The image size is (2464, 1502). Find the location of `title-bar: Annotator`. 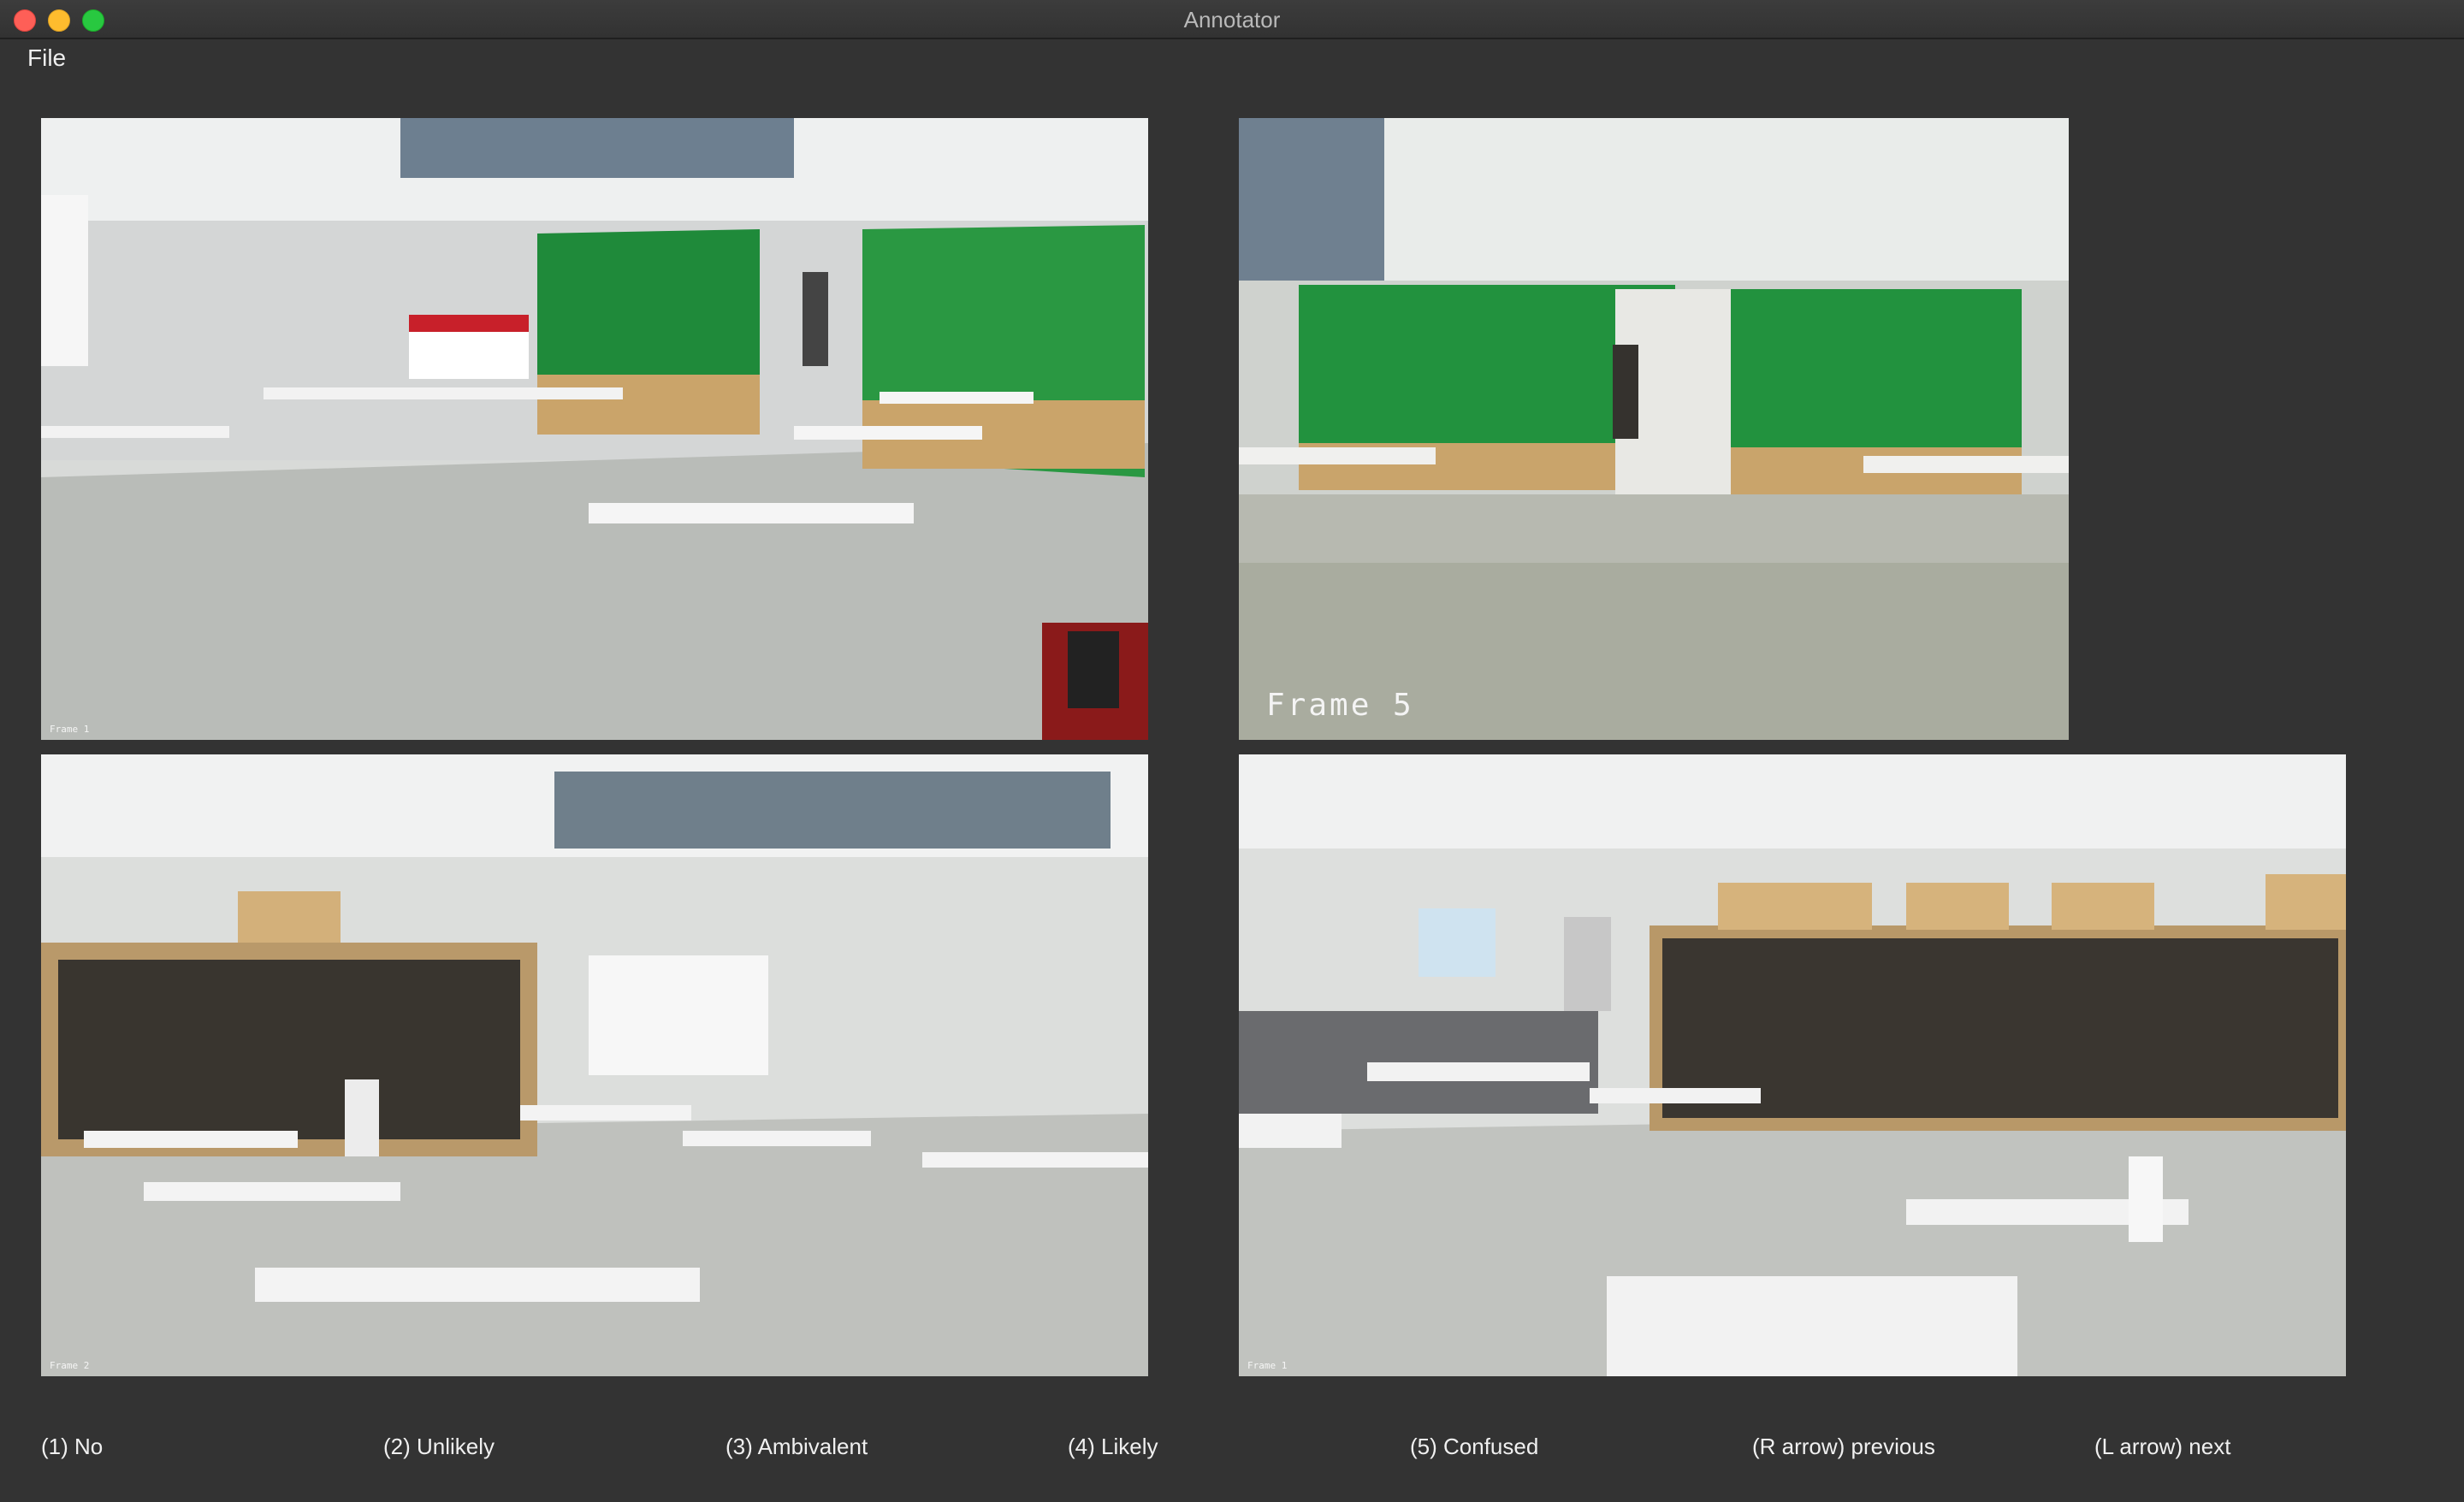

title-bar: Annotator is located at coordinates (1232, 19).